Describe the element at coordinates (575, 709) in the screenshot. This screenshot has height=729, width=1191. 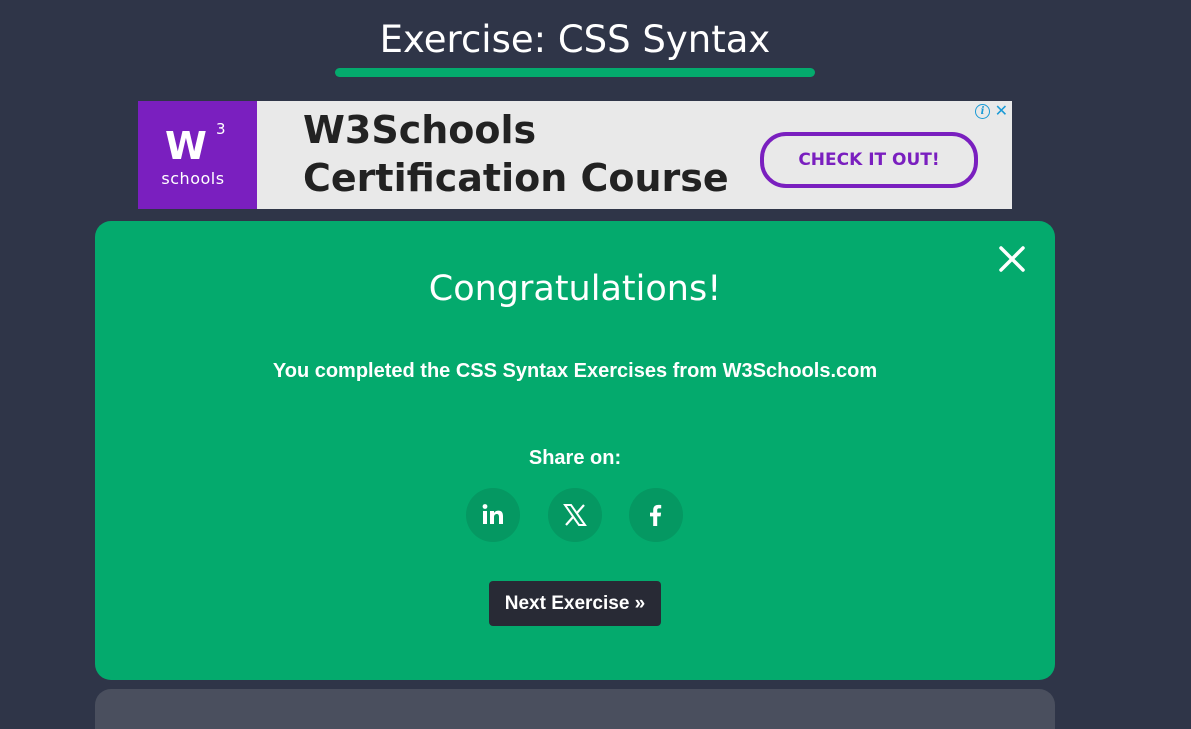
I see `exercise-panel` at that location.